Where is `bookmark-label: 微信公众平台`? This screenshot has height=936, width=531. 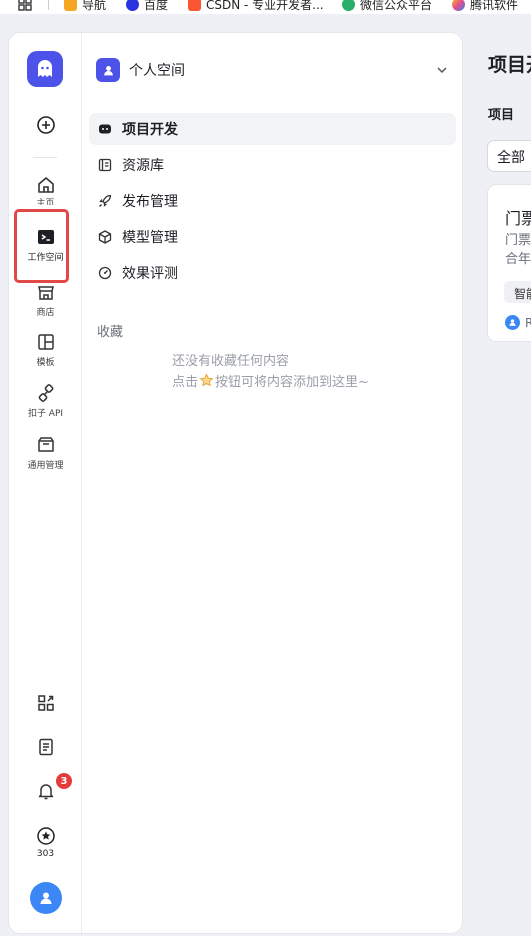 bookmark-label: 微信公众平台 is located at coordinates (396, 6).